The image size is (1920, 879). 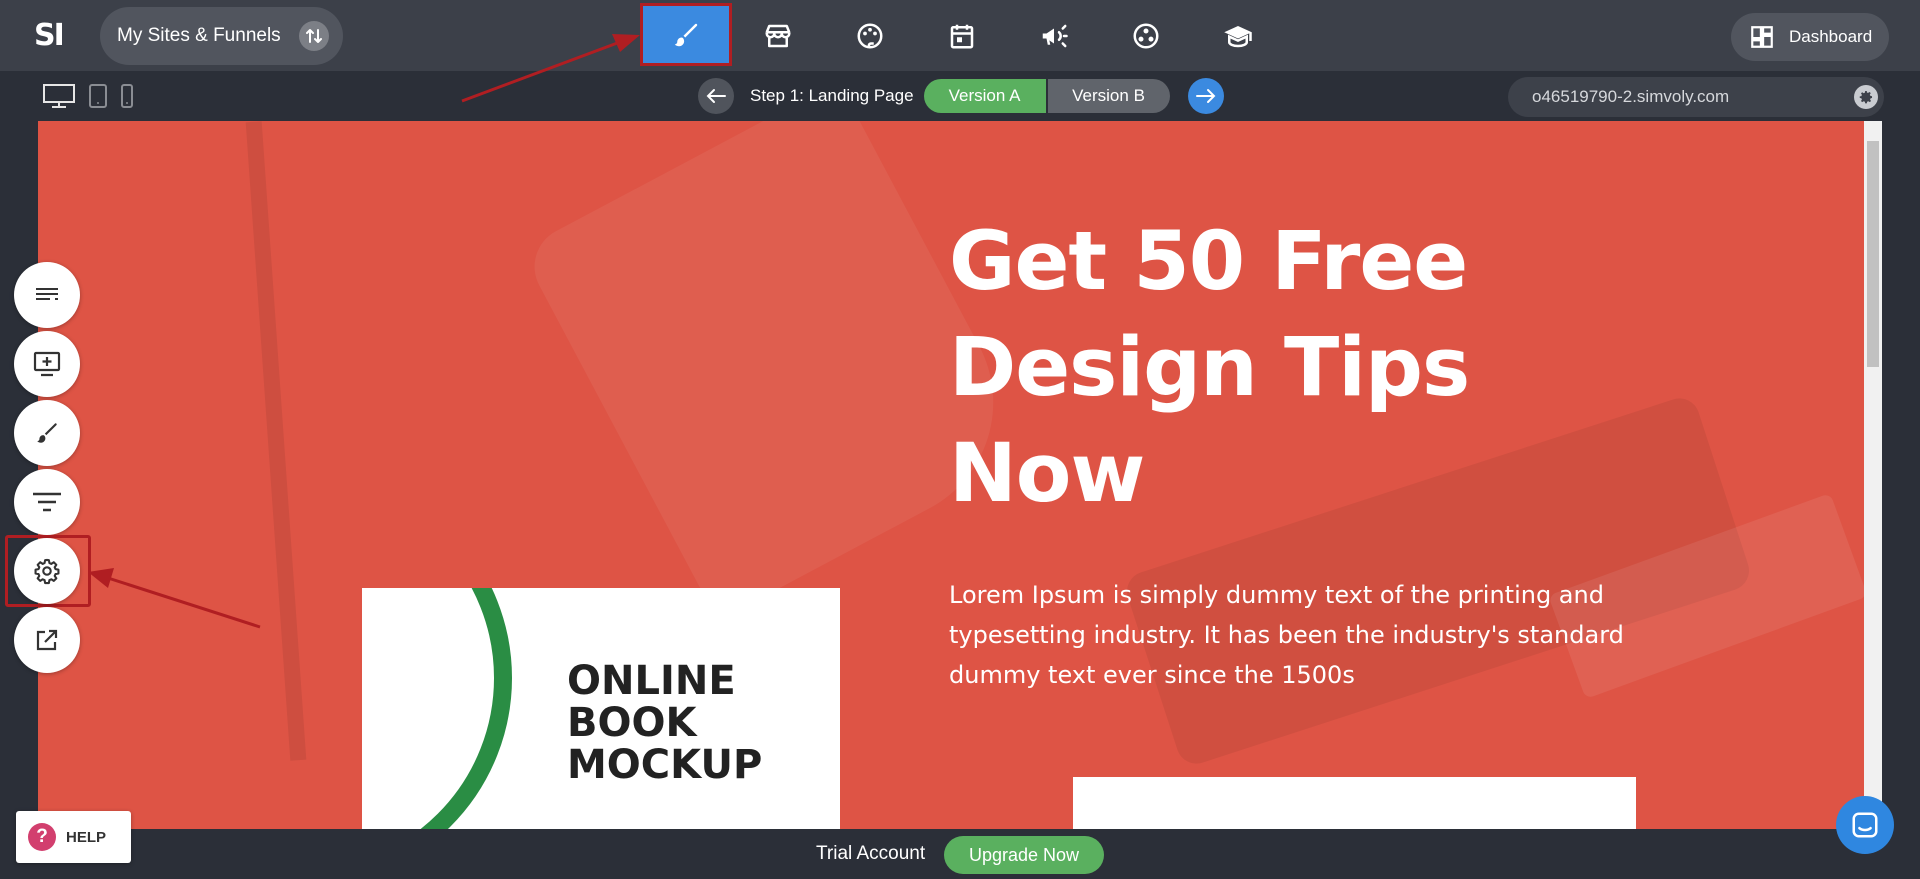 I want to click on version-a-tab: Version A, so click(x=984, y=96).